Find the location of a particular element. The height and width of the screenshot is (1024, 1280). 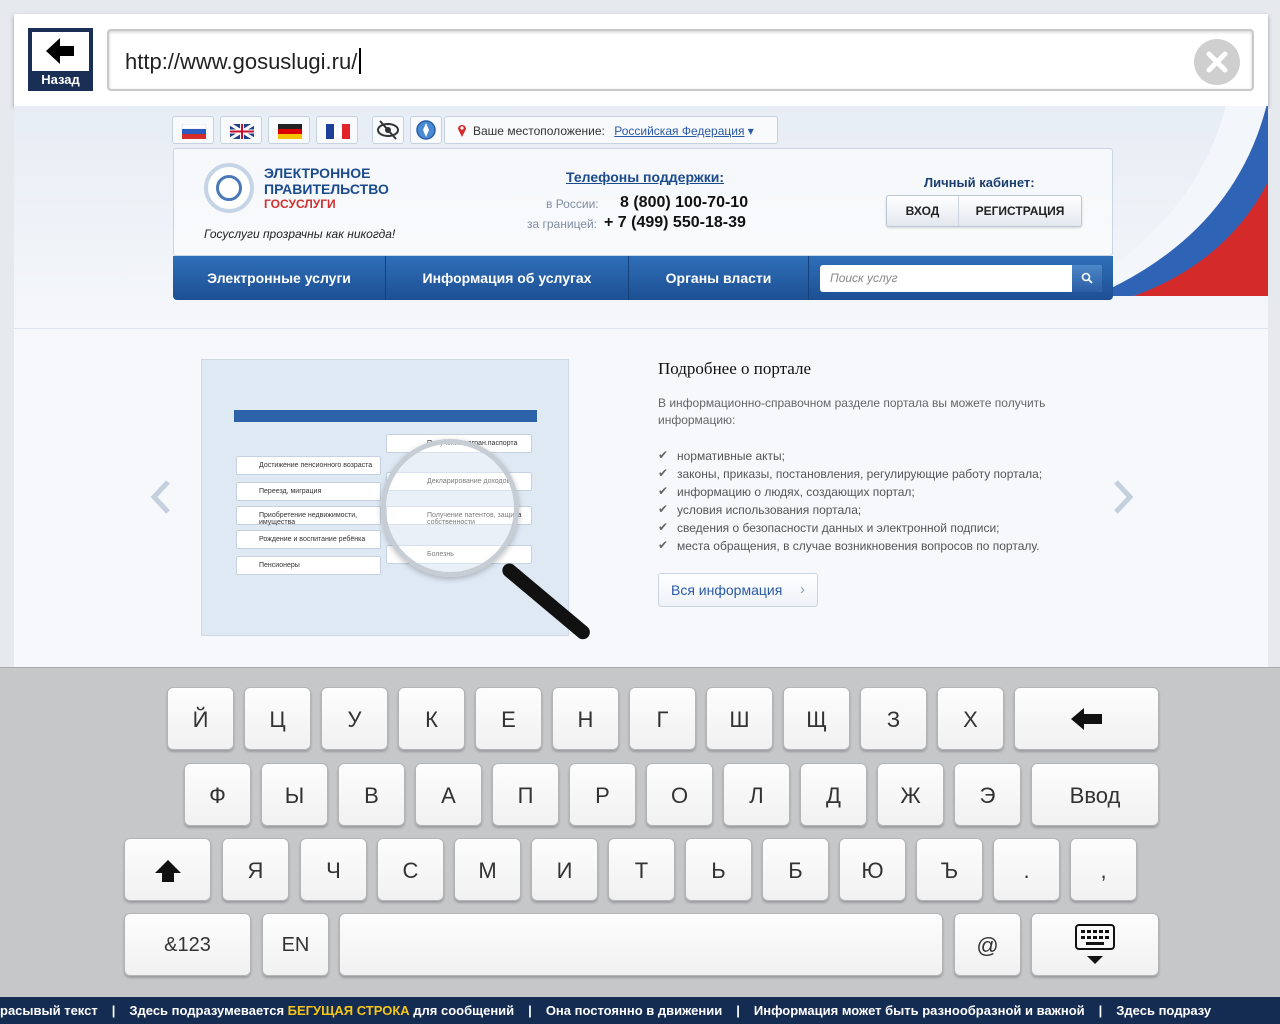

key-а: А is located at coordinates (448, 794).